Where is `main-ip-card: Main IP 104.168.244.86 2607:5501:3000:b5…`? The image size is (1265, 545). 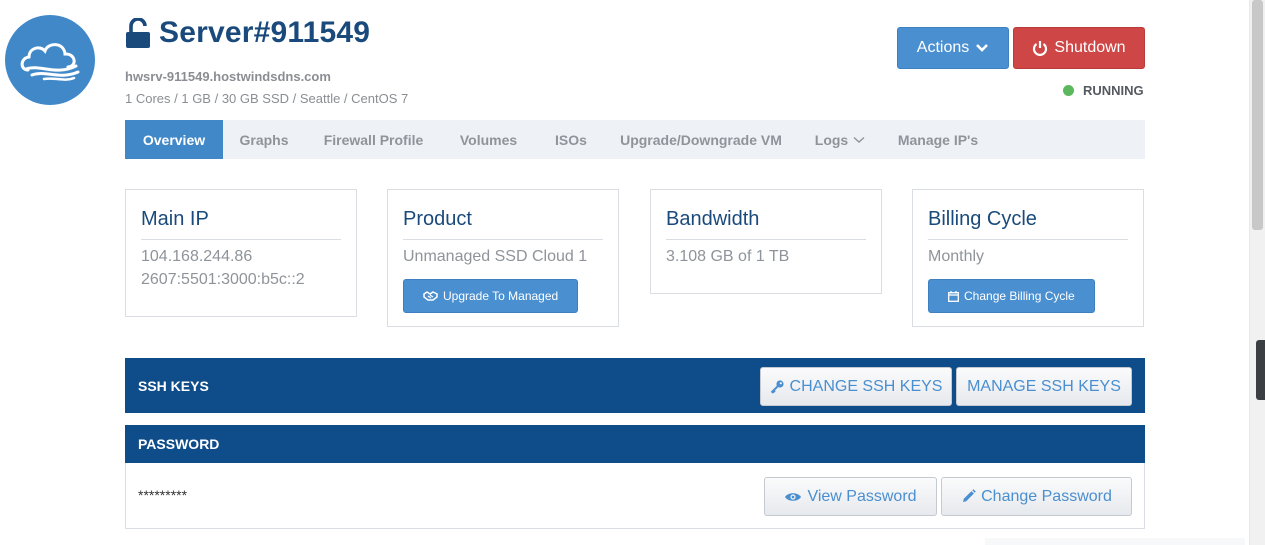 main-ip-card: Main IP 104.168.244.86 2607:5501:3000:b5… is located at coordinates (241, 253).